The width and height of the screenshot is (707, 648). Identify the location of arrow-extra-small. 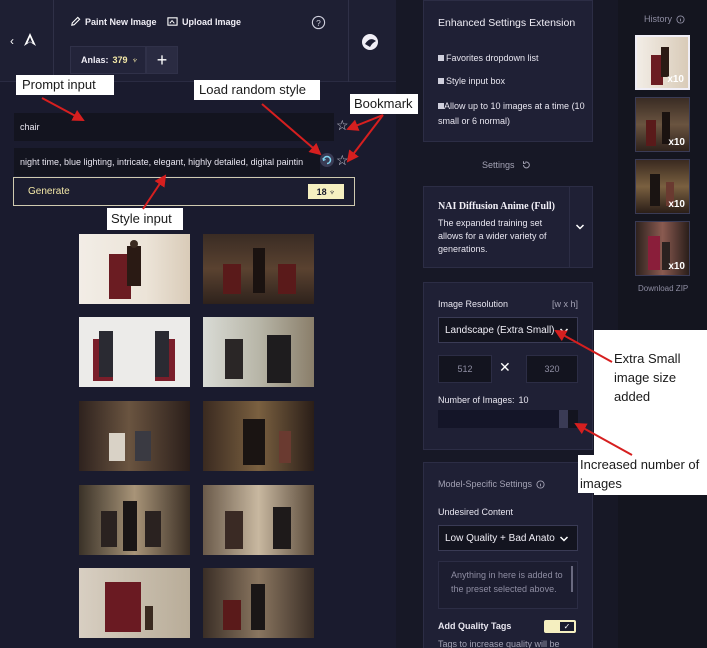
(583, 346).